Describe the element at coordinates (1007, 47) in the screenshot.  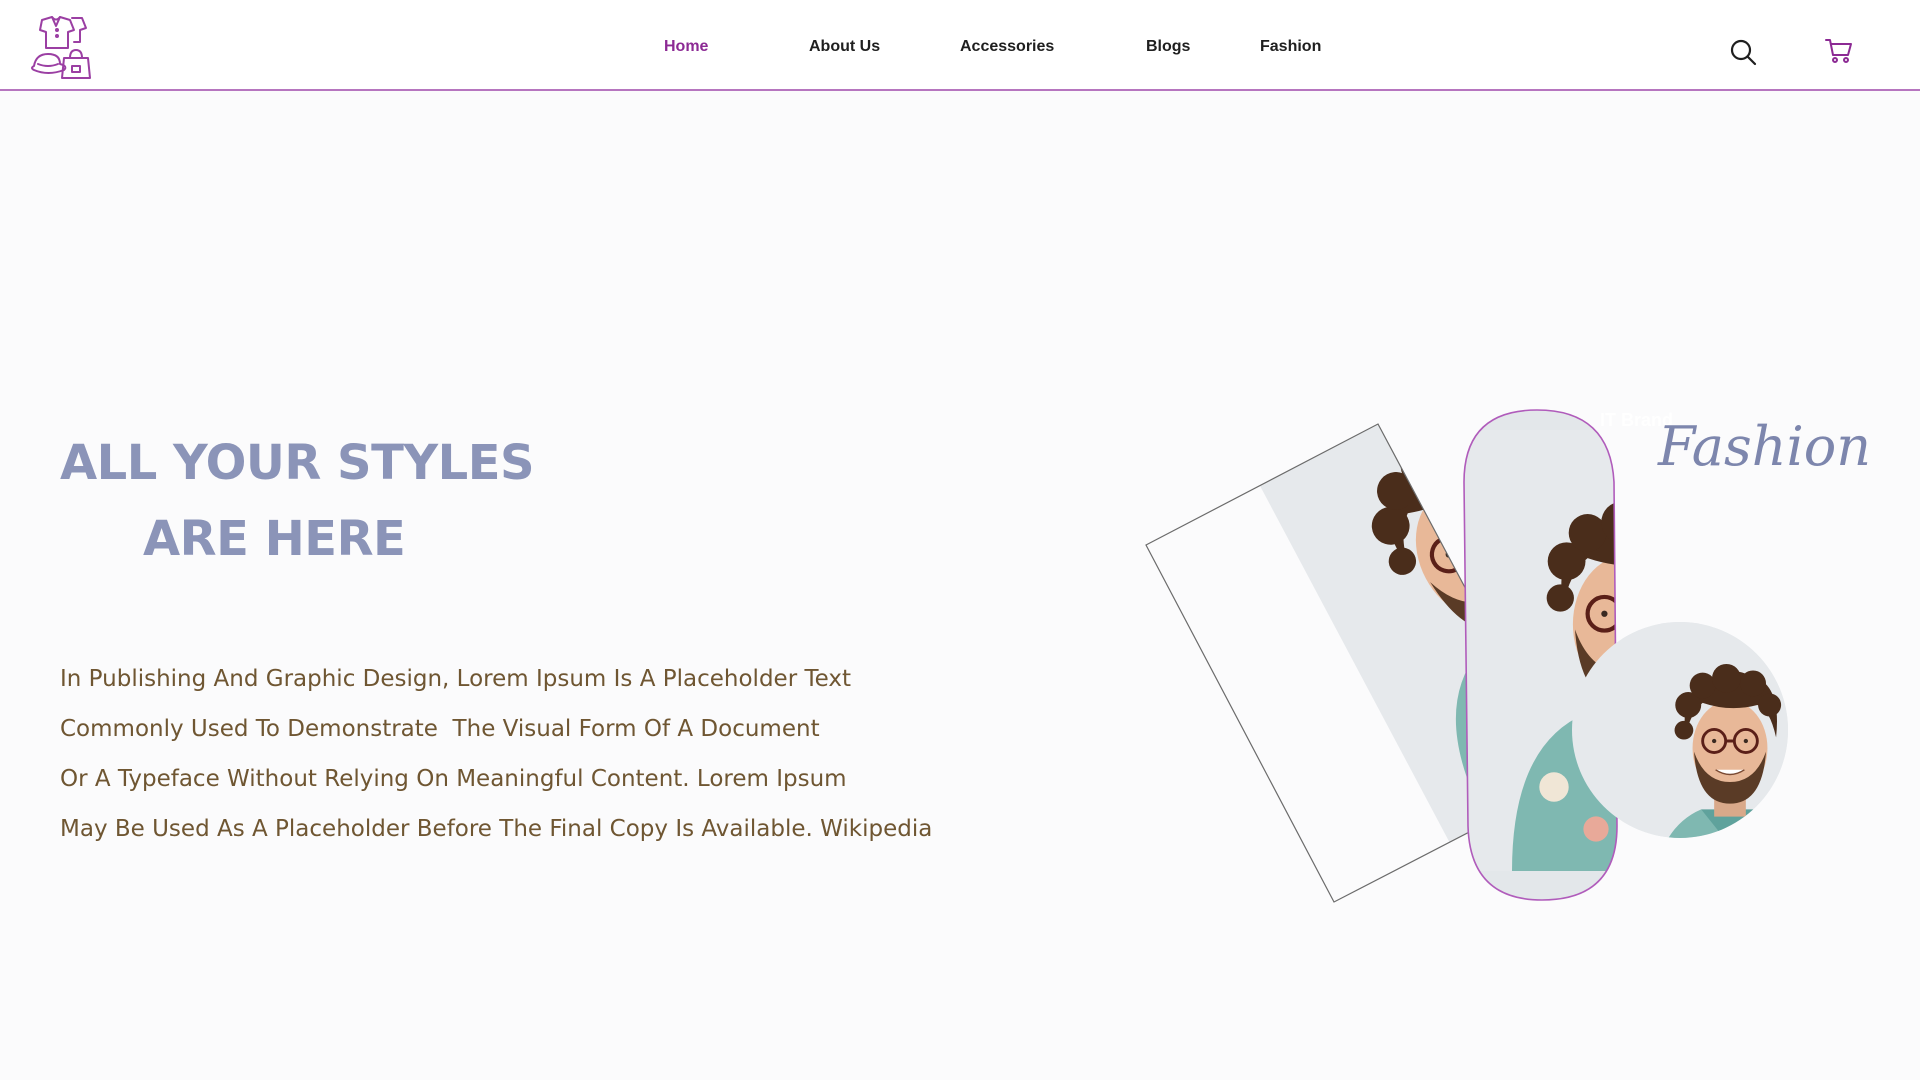
I see `nav-accessories-link: Accessories` at that location.